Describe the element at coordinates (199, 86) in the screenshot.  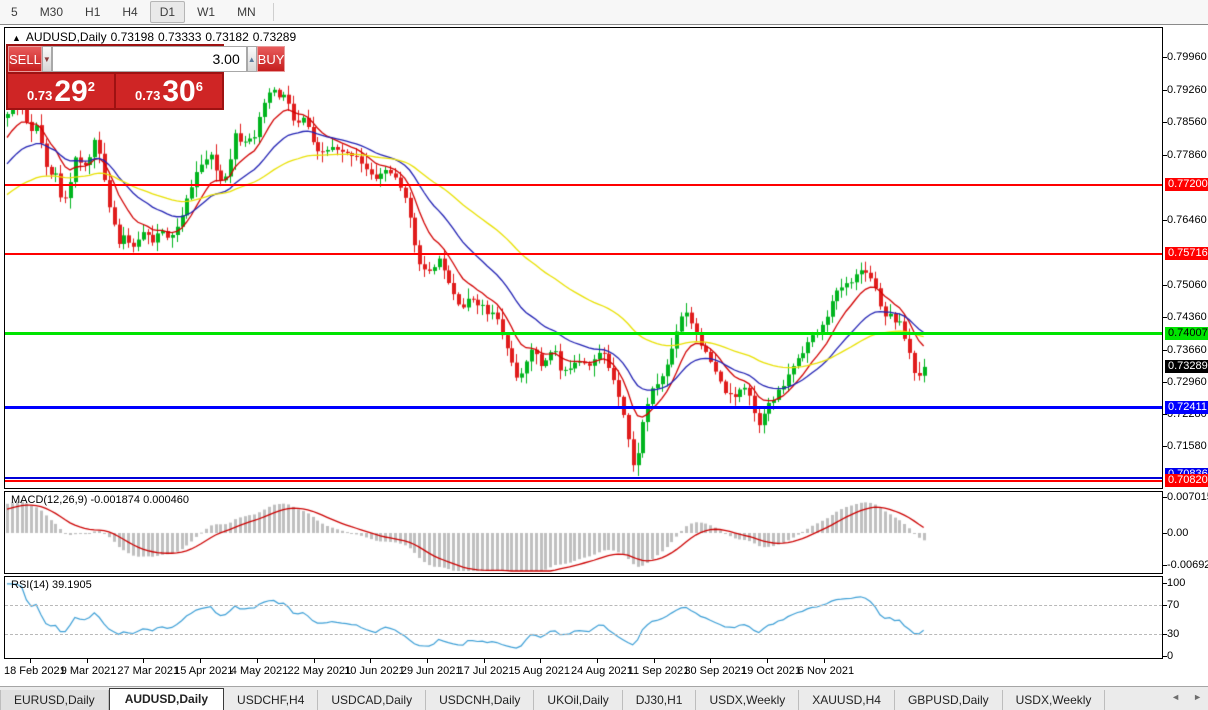
I see `buy-price-sup: 6` at that location.